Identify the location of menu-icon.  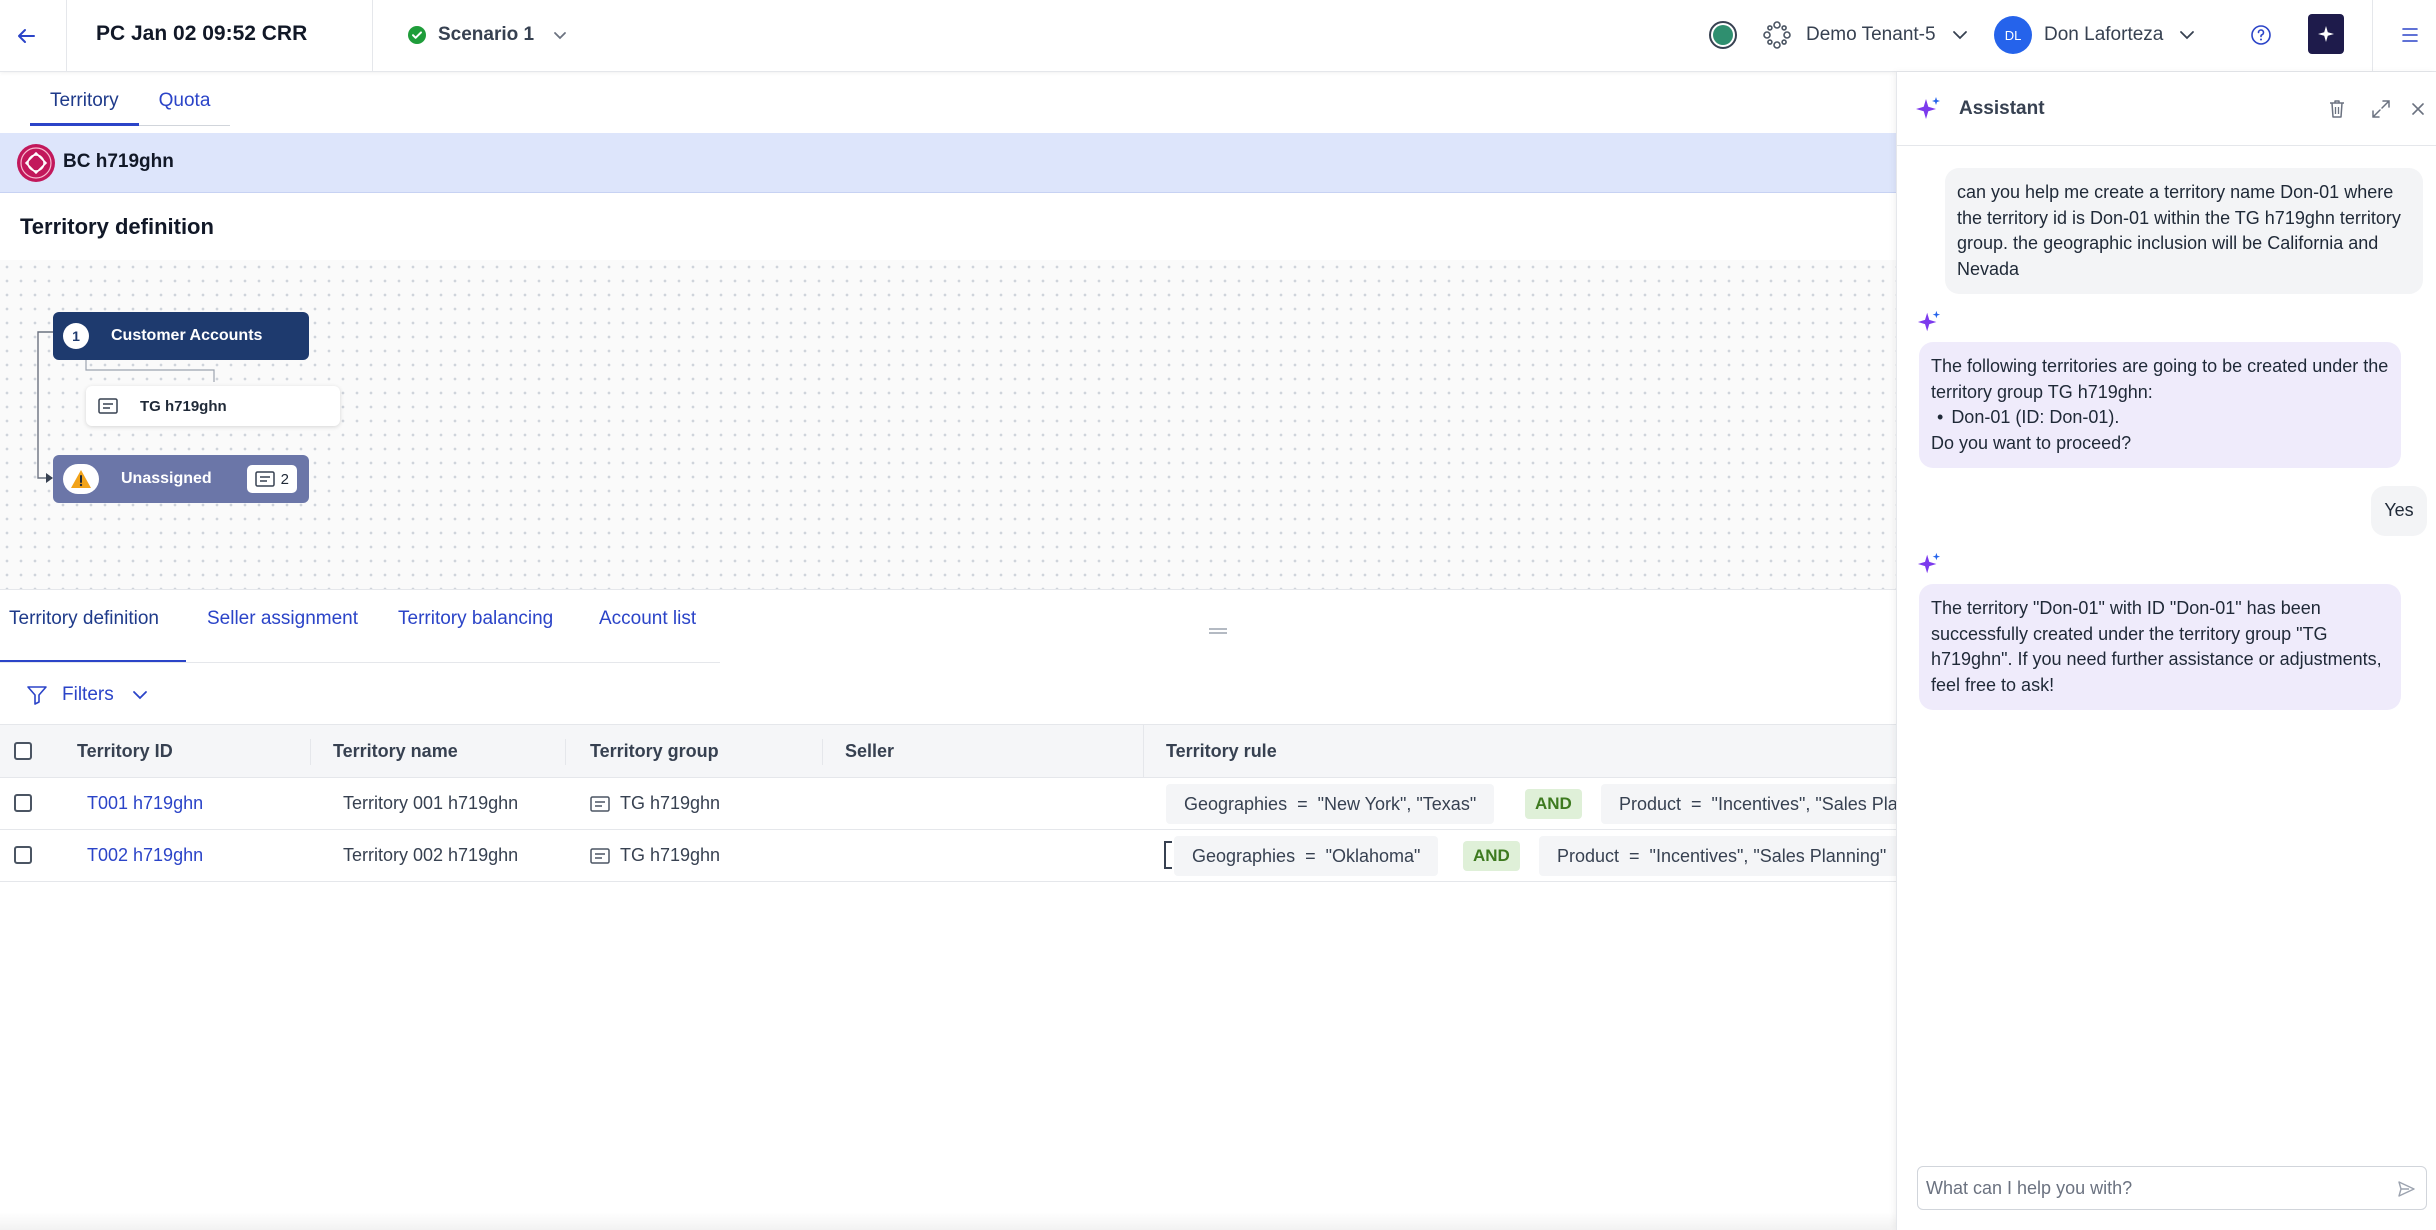
(2410, 35).